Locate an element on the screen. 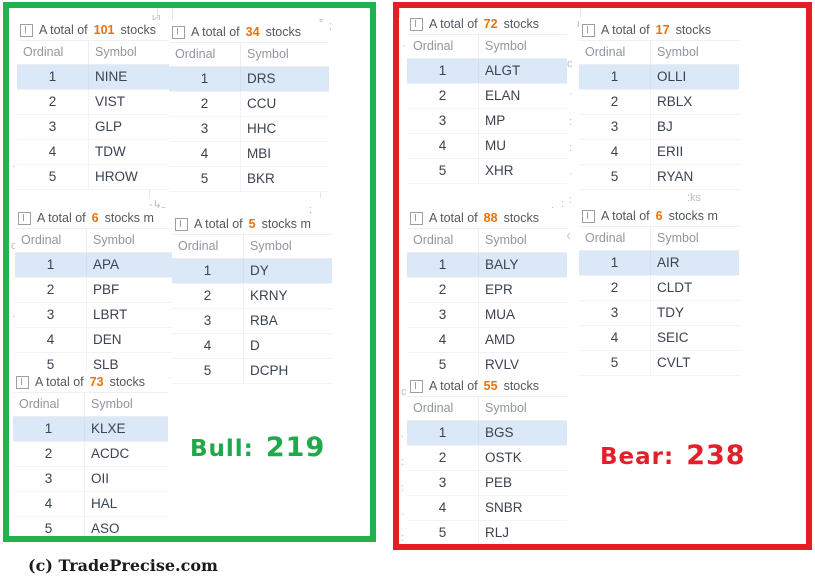 The height and width of the screenshot is (583, 815). table-row: 3 BJ is located at coordinates (659, 127).